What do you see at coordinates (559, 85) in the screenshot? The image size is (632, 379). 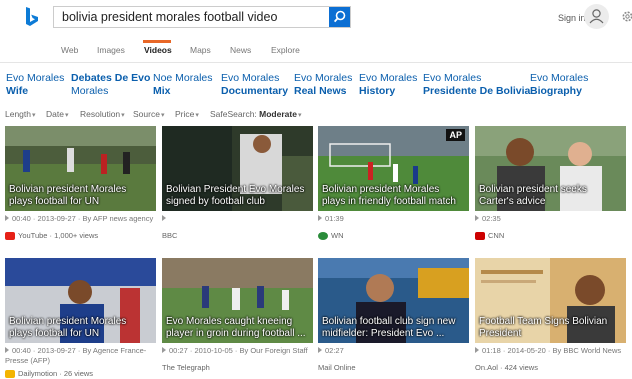 I see `related-search-item: Evo Morales Biography` at bounding box center [559, 85].